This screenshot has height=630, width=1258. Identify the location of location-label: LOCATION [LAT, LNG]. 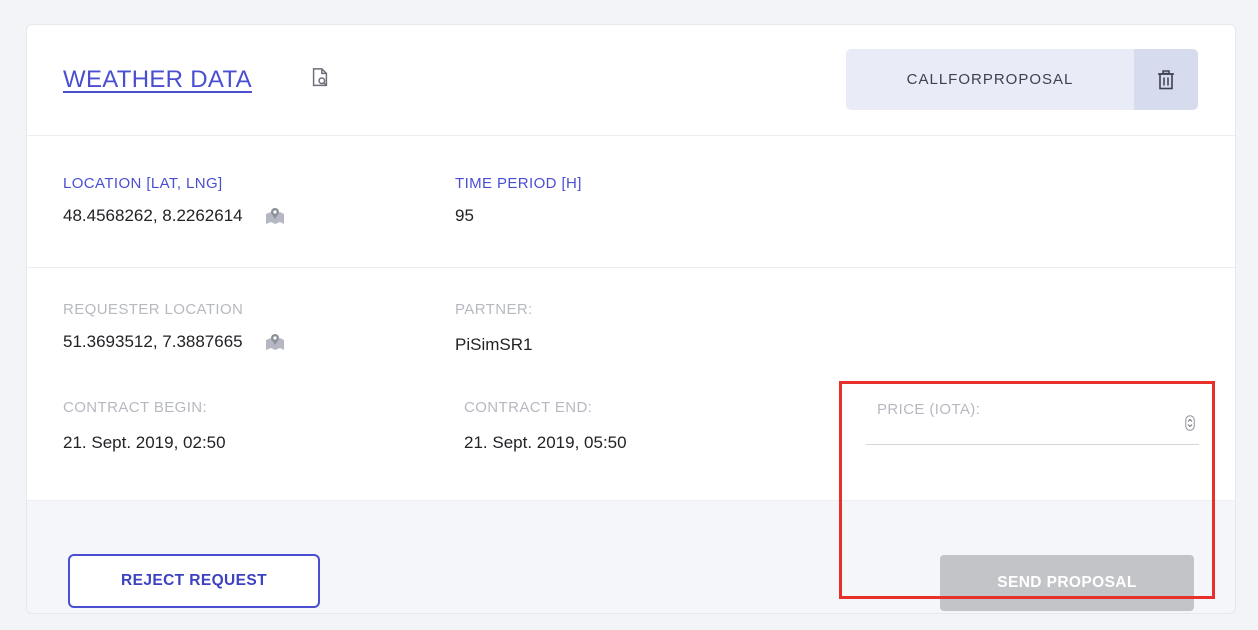
(143, 183).